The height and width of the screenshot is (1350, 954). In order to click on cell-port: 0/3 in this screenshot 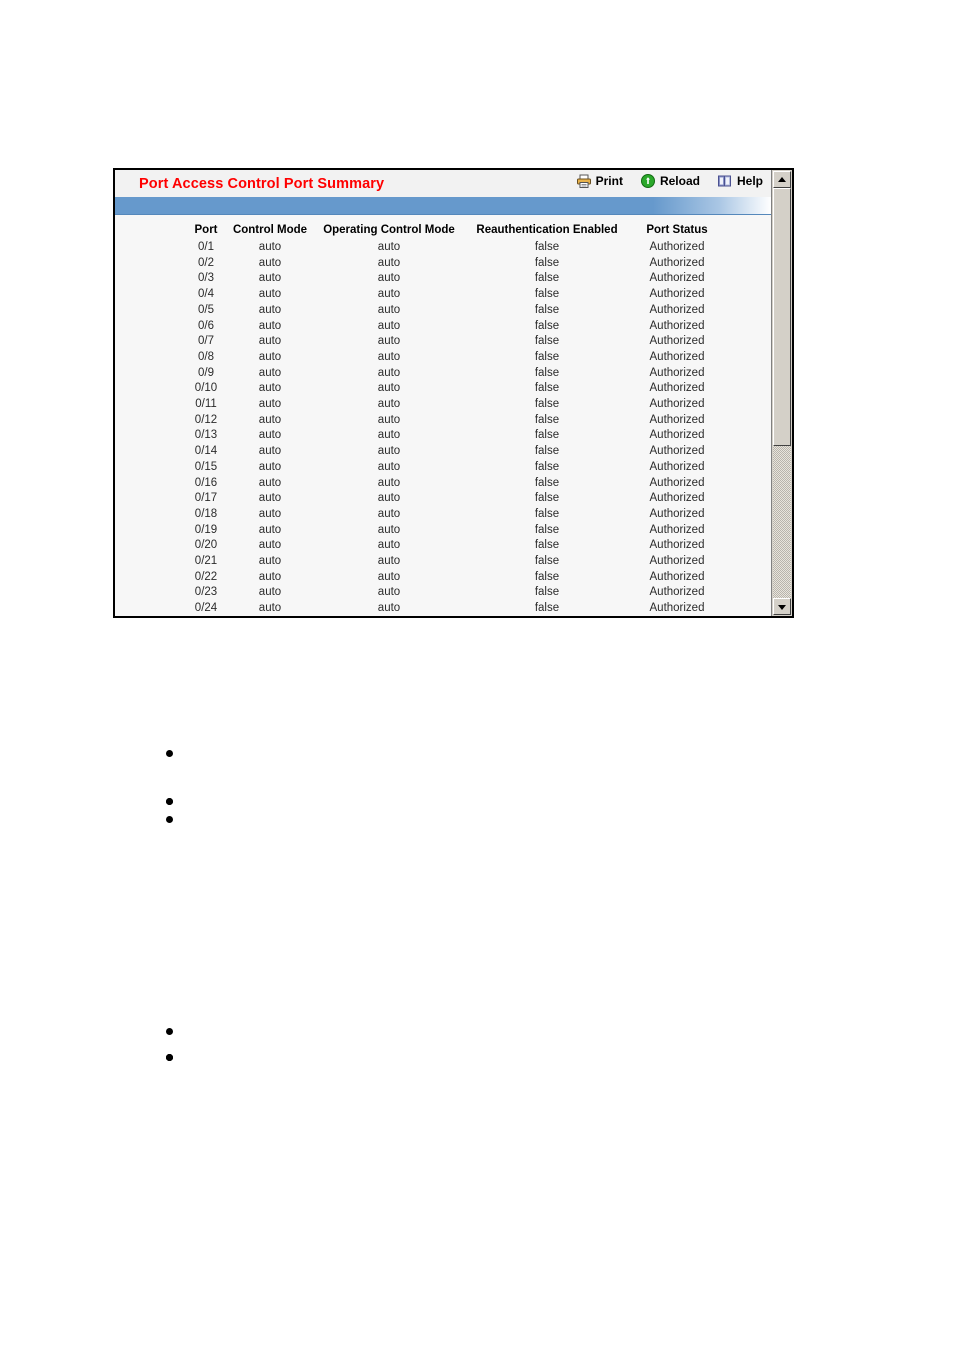, I will do `click(206, 278)`.